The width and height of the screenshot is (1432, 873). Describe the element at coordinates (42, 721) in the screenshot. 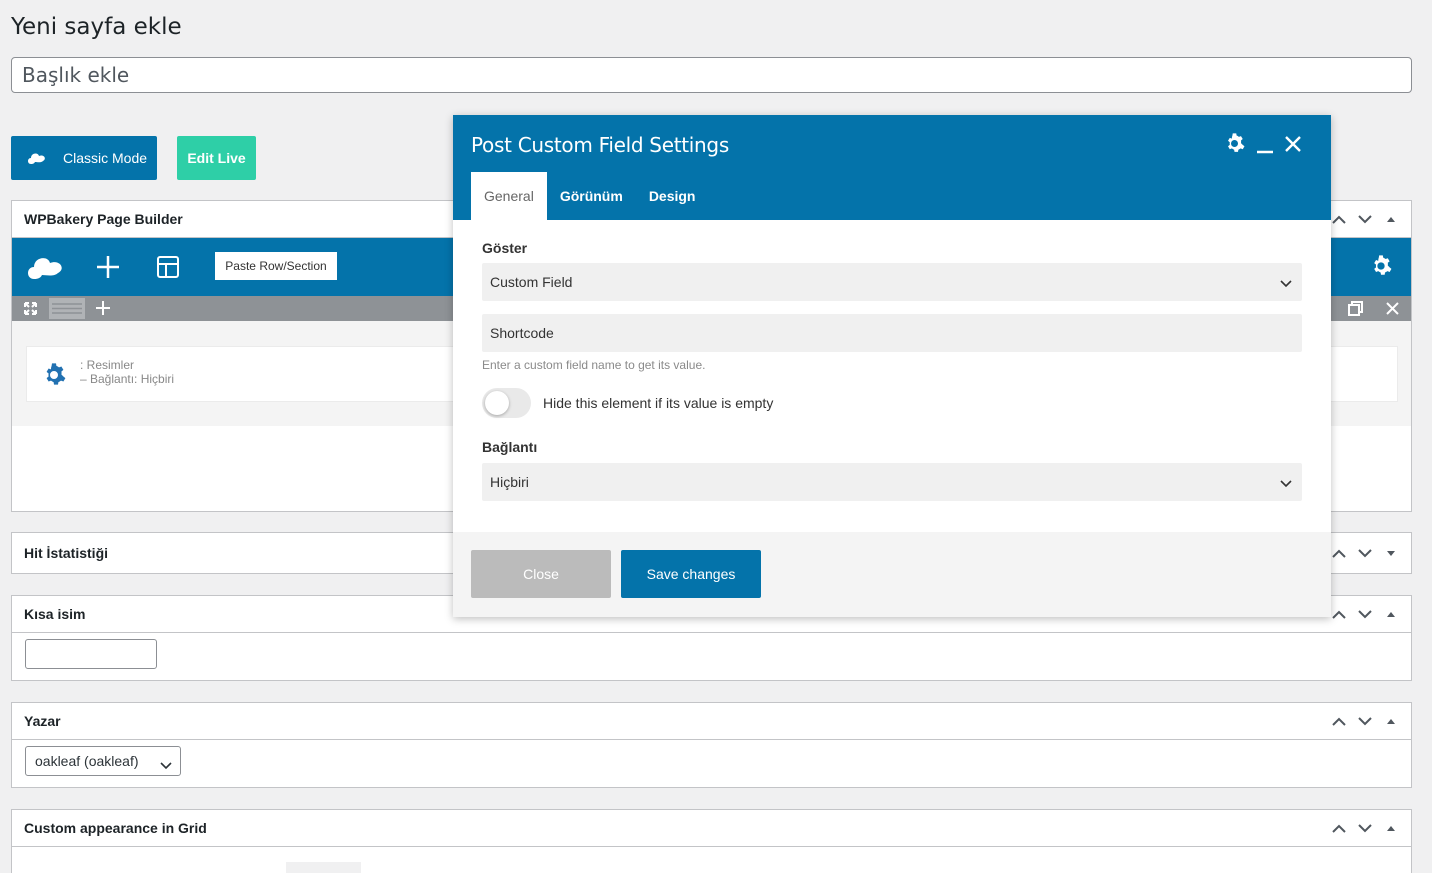

I see `yazar-title: Yazar` at that location.